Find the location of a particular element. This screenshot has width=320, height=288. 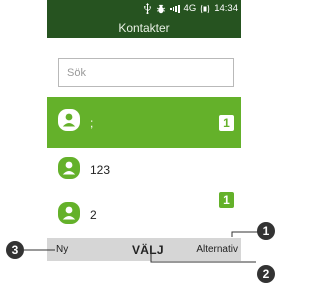

softkey-center-select: VÄLJ is located at coordinates (148, 250).